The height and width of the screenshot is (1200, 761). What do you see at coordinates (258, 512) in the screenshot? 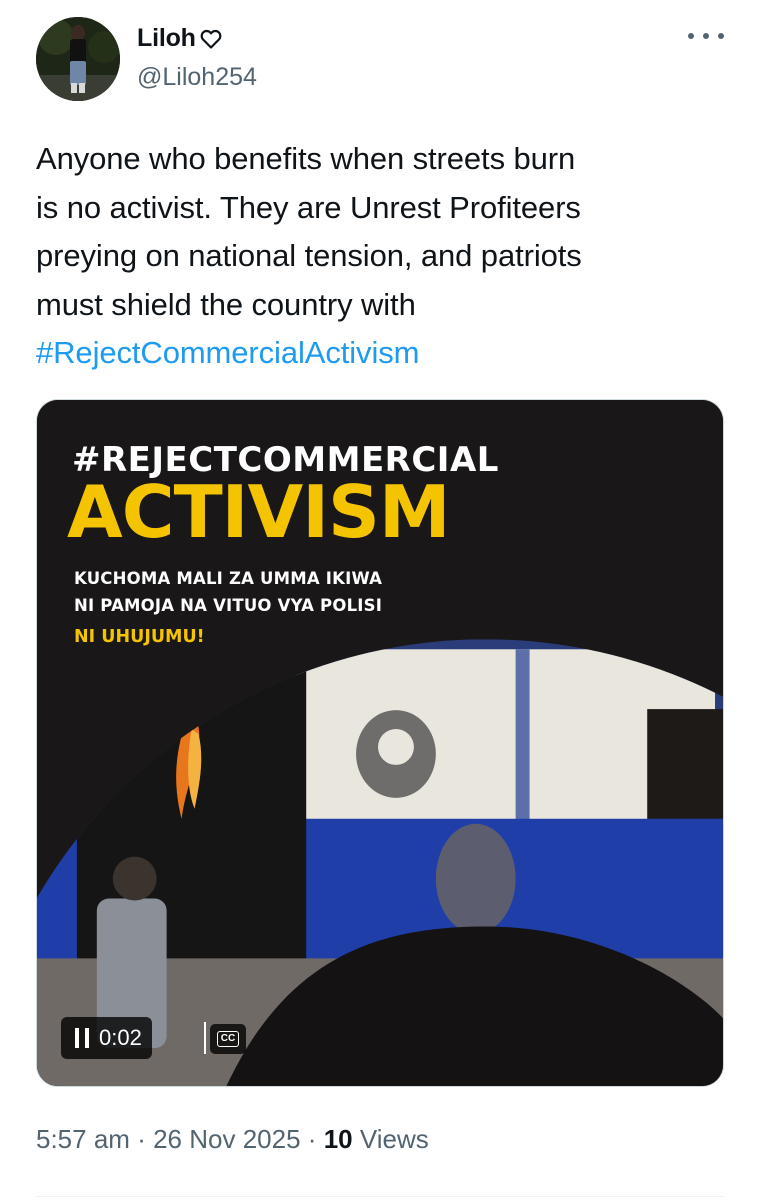
I see `overlay-headline: ACTIVISM` at bounding box center [258, 512].